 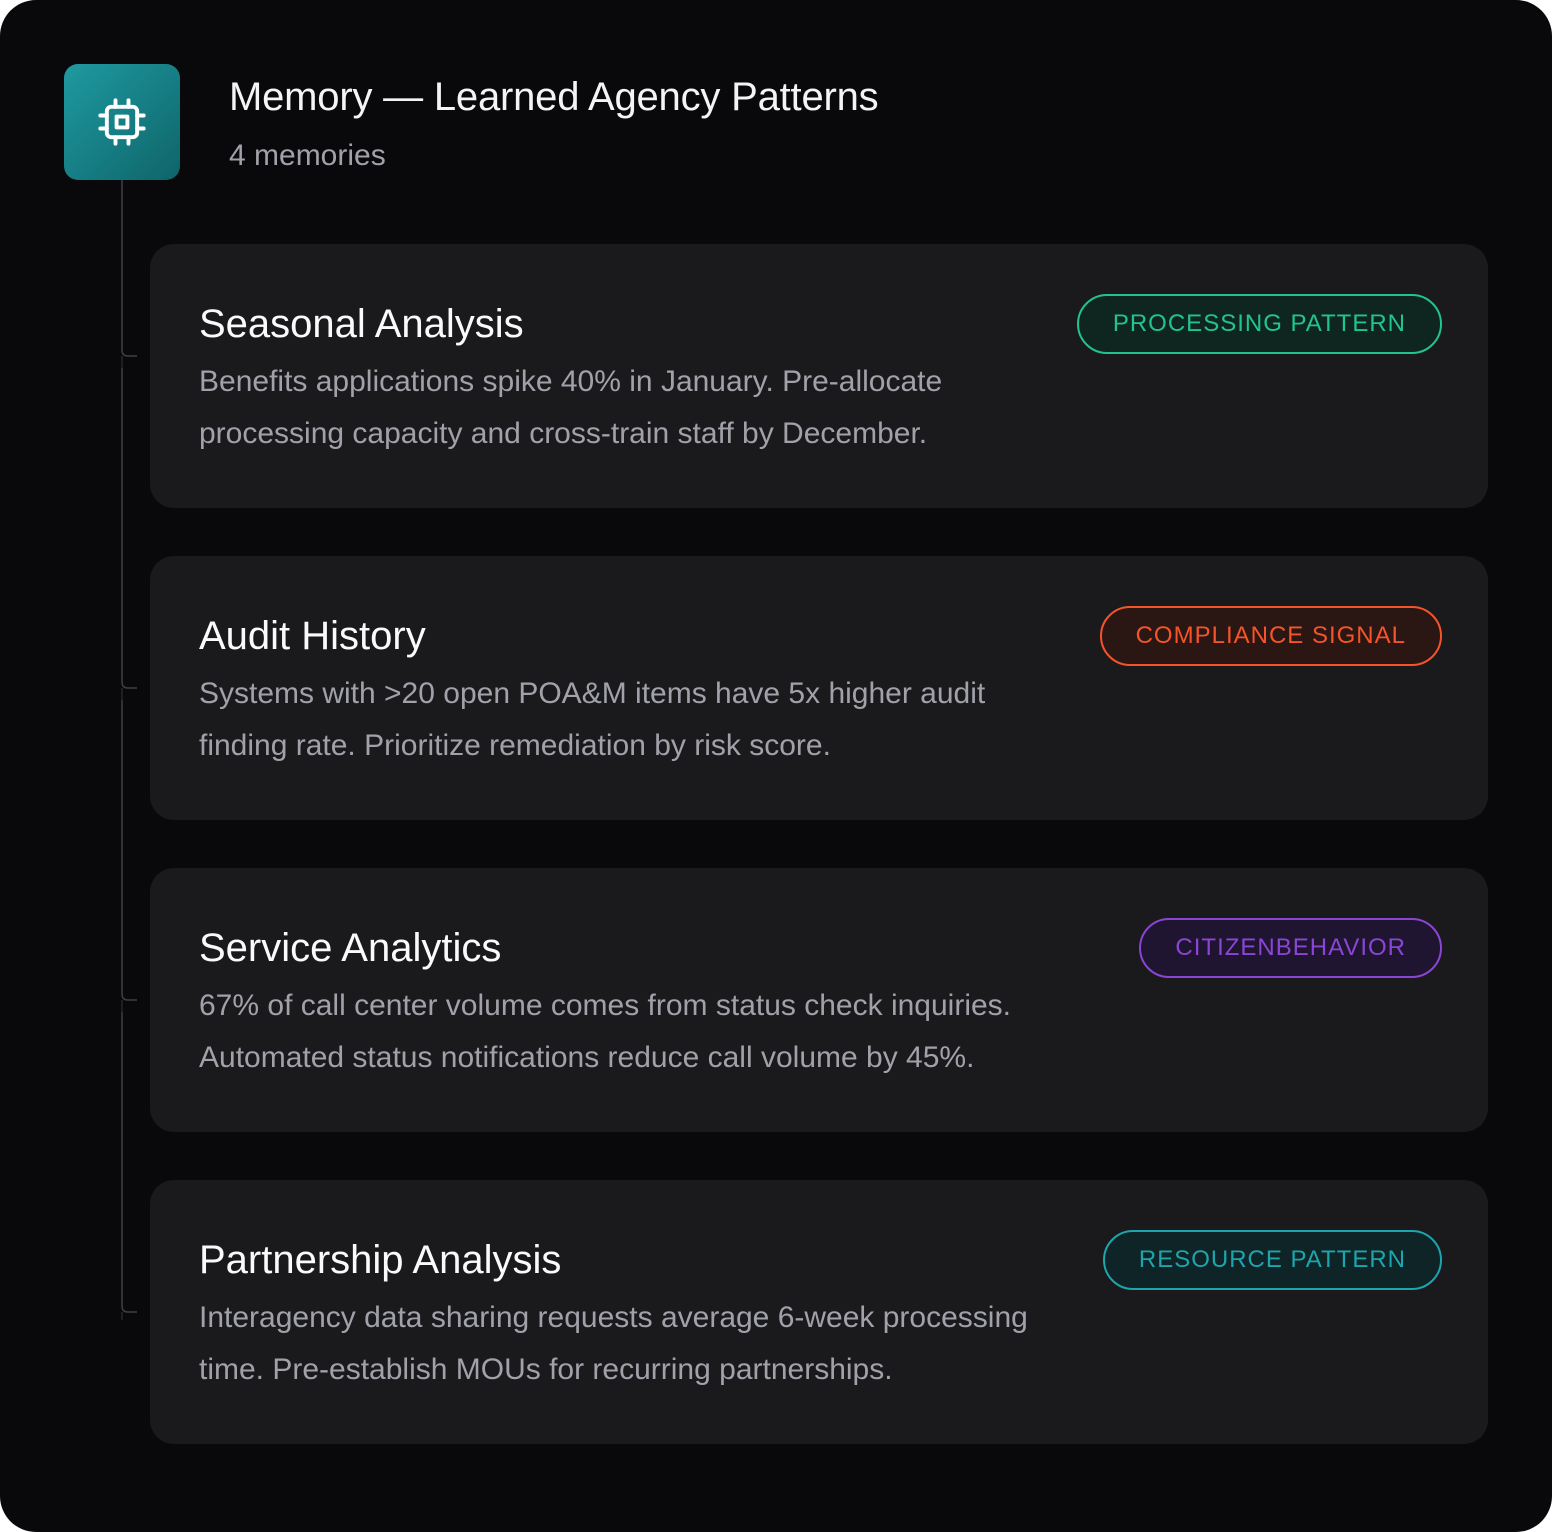 I want to click on memory-card-title: Seasonal Analysis, so click(x=361, y=324).